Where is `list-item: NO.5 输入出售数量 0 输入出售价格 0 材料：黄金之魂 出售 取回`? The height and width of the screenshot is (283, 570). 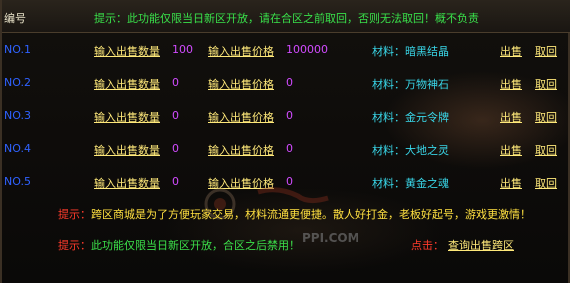
list-item: NO.5 输入出售数量 0 输入出售价格 0 材料：黄金之魂 出售 取回 is located at coordinates (286, 183).